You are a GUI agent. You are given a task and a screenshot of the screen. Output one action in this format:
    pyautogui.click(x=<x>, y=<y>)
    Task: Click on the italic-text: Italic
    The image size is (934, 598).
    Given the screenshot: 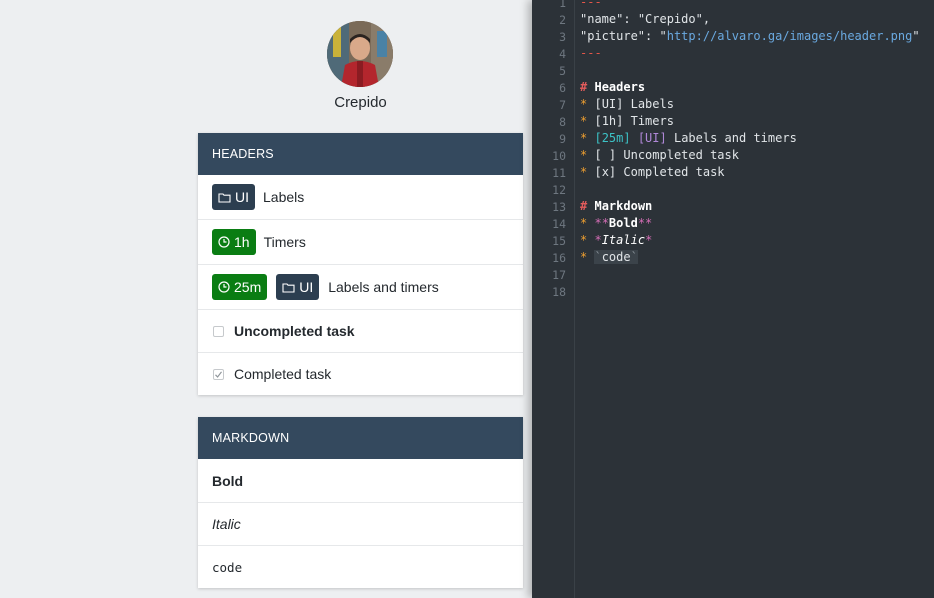 What is the action you would take?
    pyautogui.click(x=226, y=524)
    